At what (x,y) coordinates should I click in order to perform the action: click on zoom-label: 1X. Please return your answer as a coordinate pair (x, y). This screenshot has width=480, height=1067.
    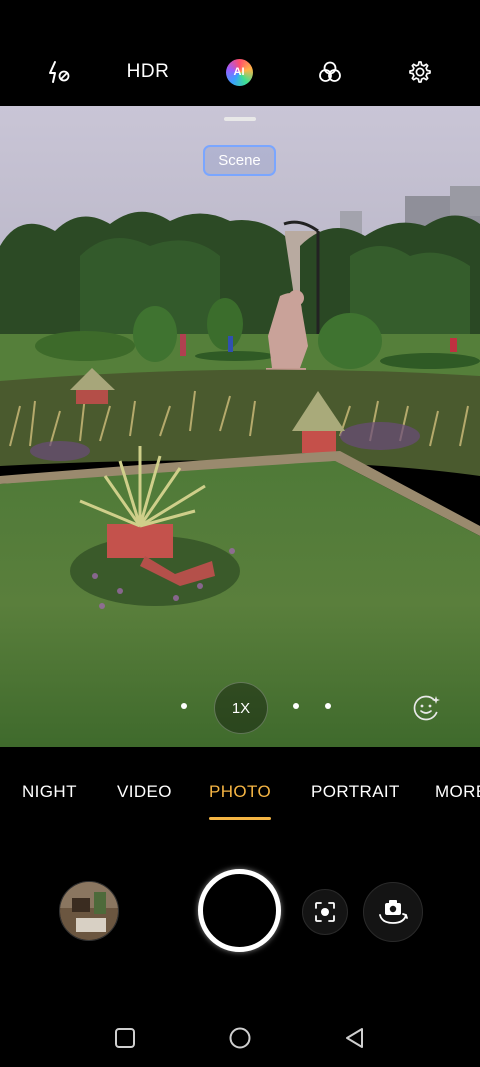
    Looking at the image, I should click on (241, 708).